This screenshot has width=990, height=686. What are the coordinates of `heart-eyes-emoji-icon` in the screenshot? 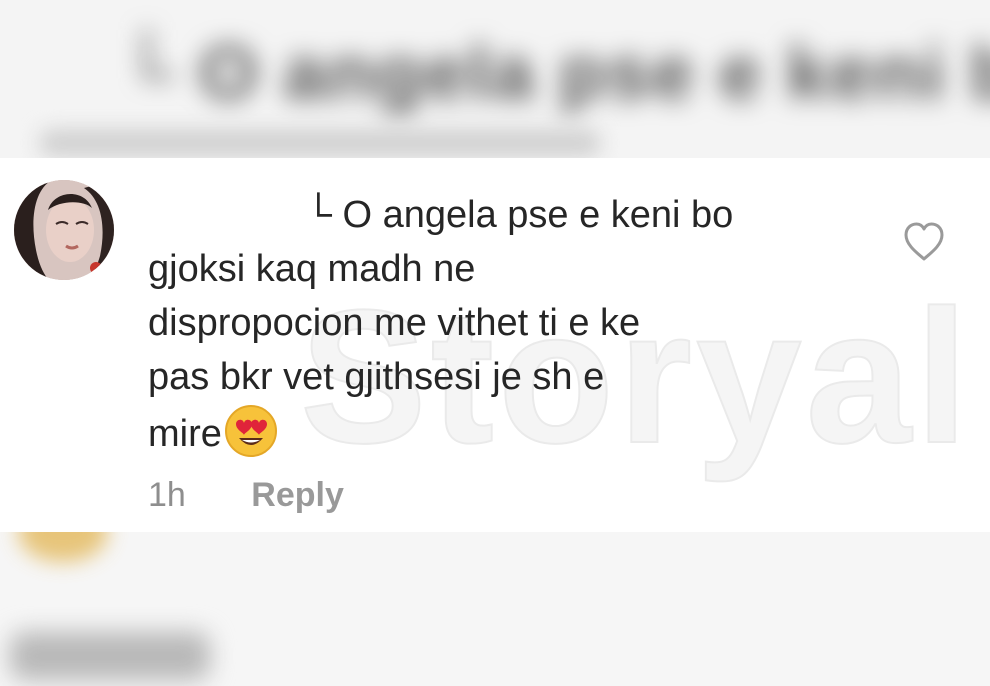 It's located at (250, 431).